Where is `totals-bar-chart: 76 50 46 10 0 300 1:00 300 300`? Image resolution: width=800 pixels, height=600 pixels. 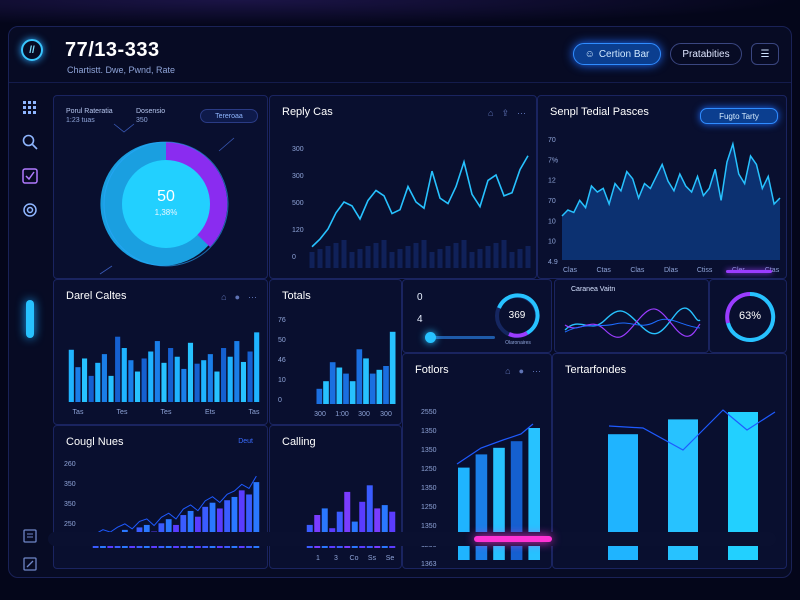
totals-bar-chart: 76 50 46 10 0 300 1:00 300 300 is located at coordinates (337, 367).